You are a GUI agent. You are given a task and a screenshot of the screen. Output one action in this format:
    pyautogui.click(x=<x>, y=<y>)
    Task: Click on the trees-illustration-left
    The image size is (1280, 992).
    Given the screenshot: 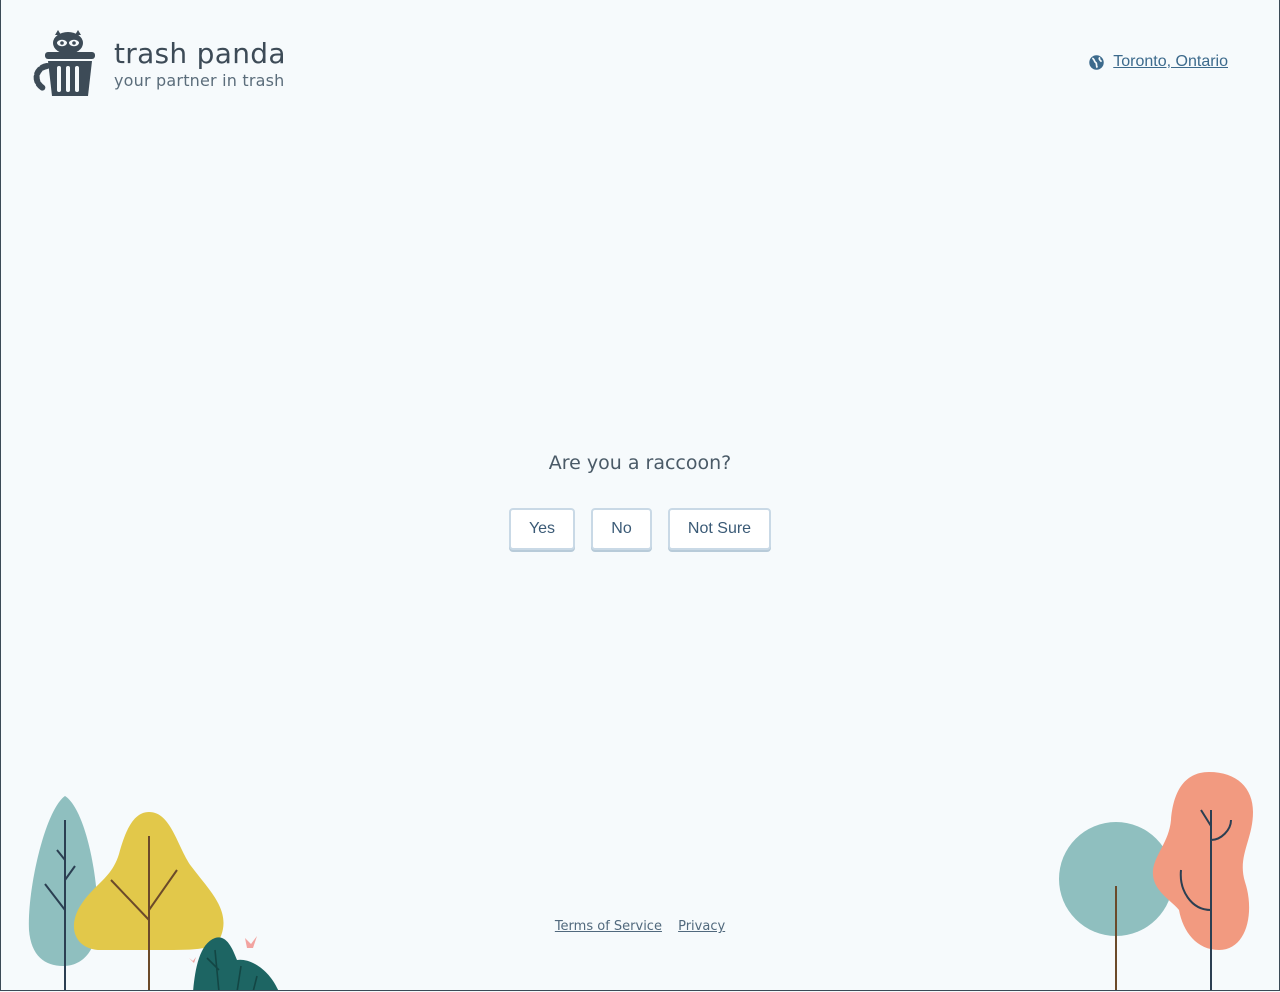 What is the action you would take?
    pyautogui.click(x=153, y=893)
    